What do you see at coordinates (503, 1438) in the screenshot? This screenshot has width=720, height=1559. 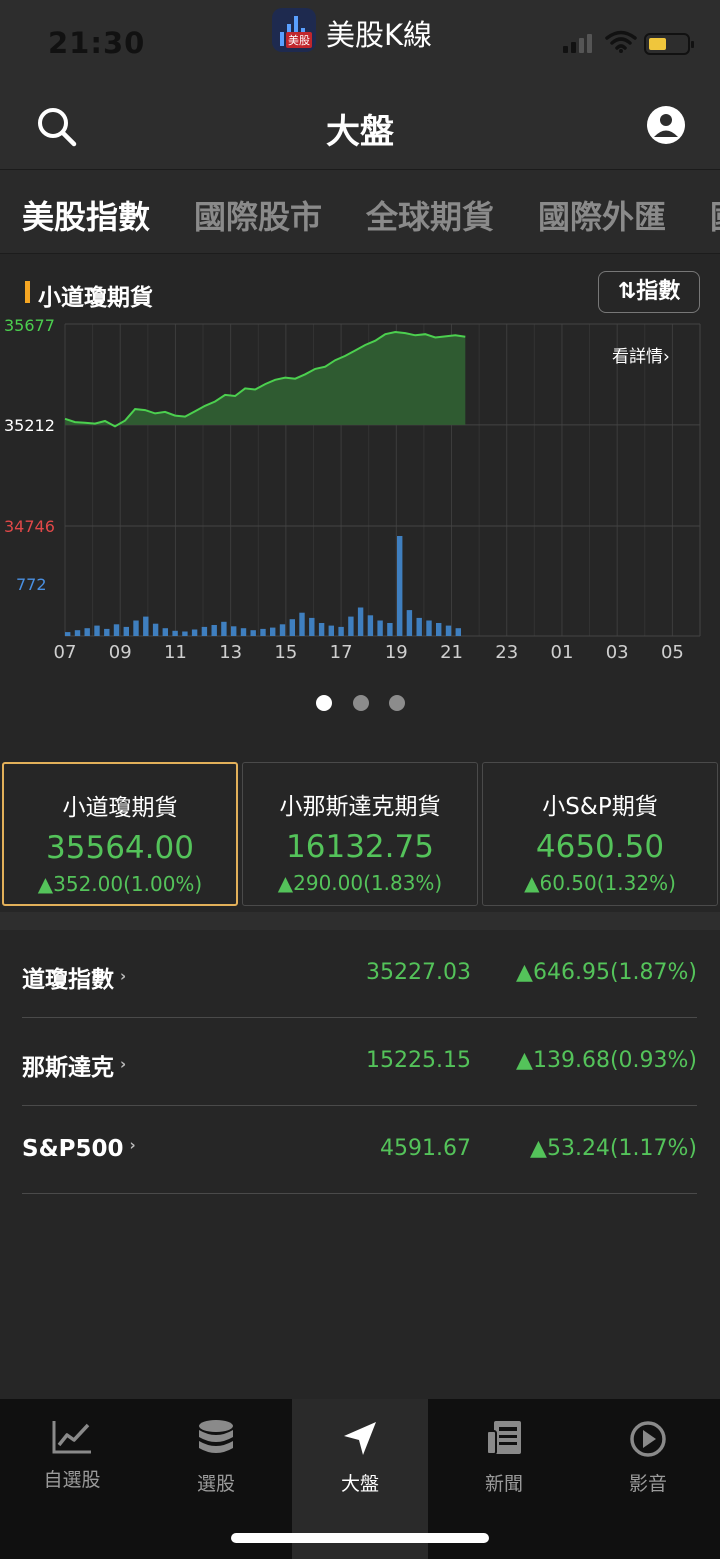 I see `newspaper-icon` at bounding box center [503, 1438].